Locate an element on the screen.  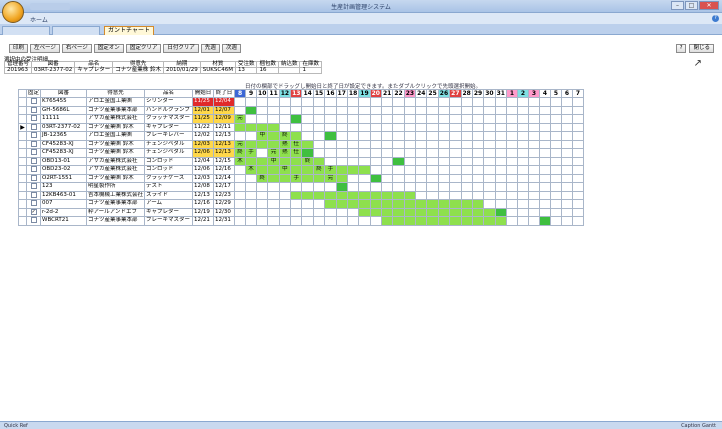
end-date-cell: 12/07 is located at coordinates (224, 110).